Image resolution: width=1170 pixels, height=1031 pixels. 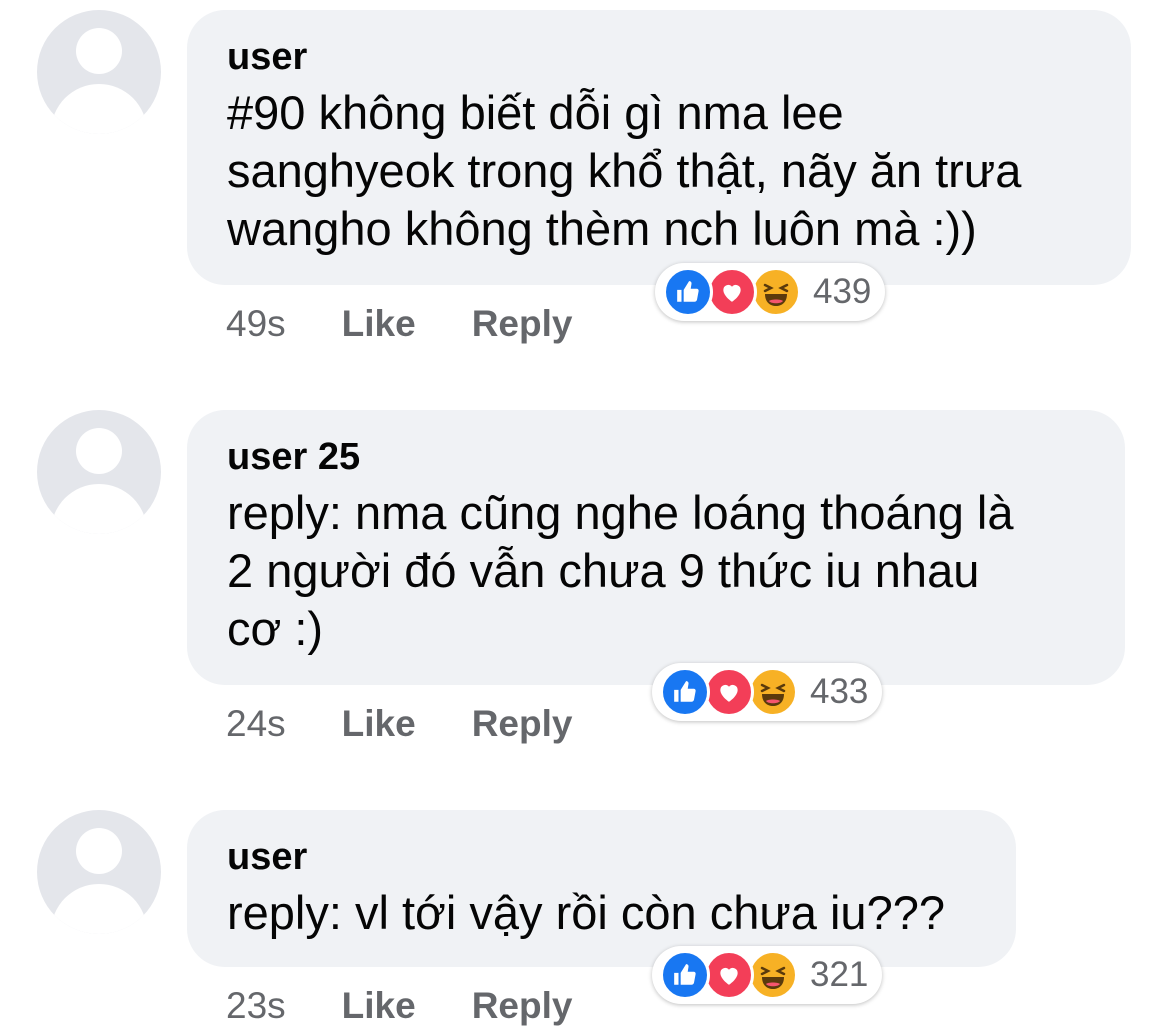 What do you see at coordinates (256, 724) in the screenshot?
I see `comment-timestamp: 24s` at bounding box center [256, 724].